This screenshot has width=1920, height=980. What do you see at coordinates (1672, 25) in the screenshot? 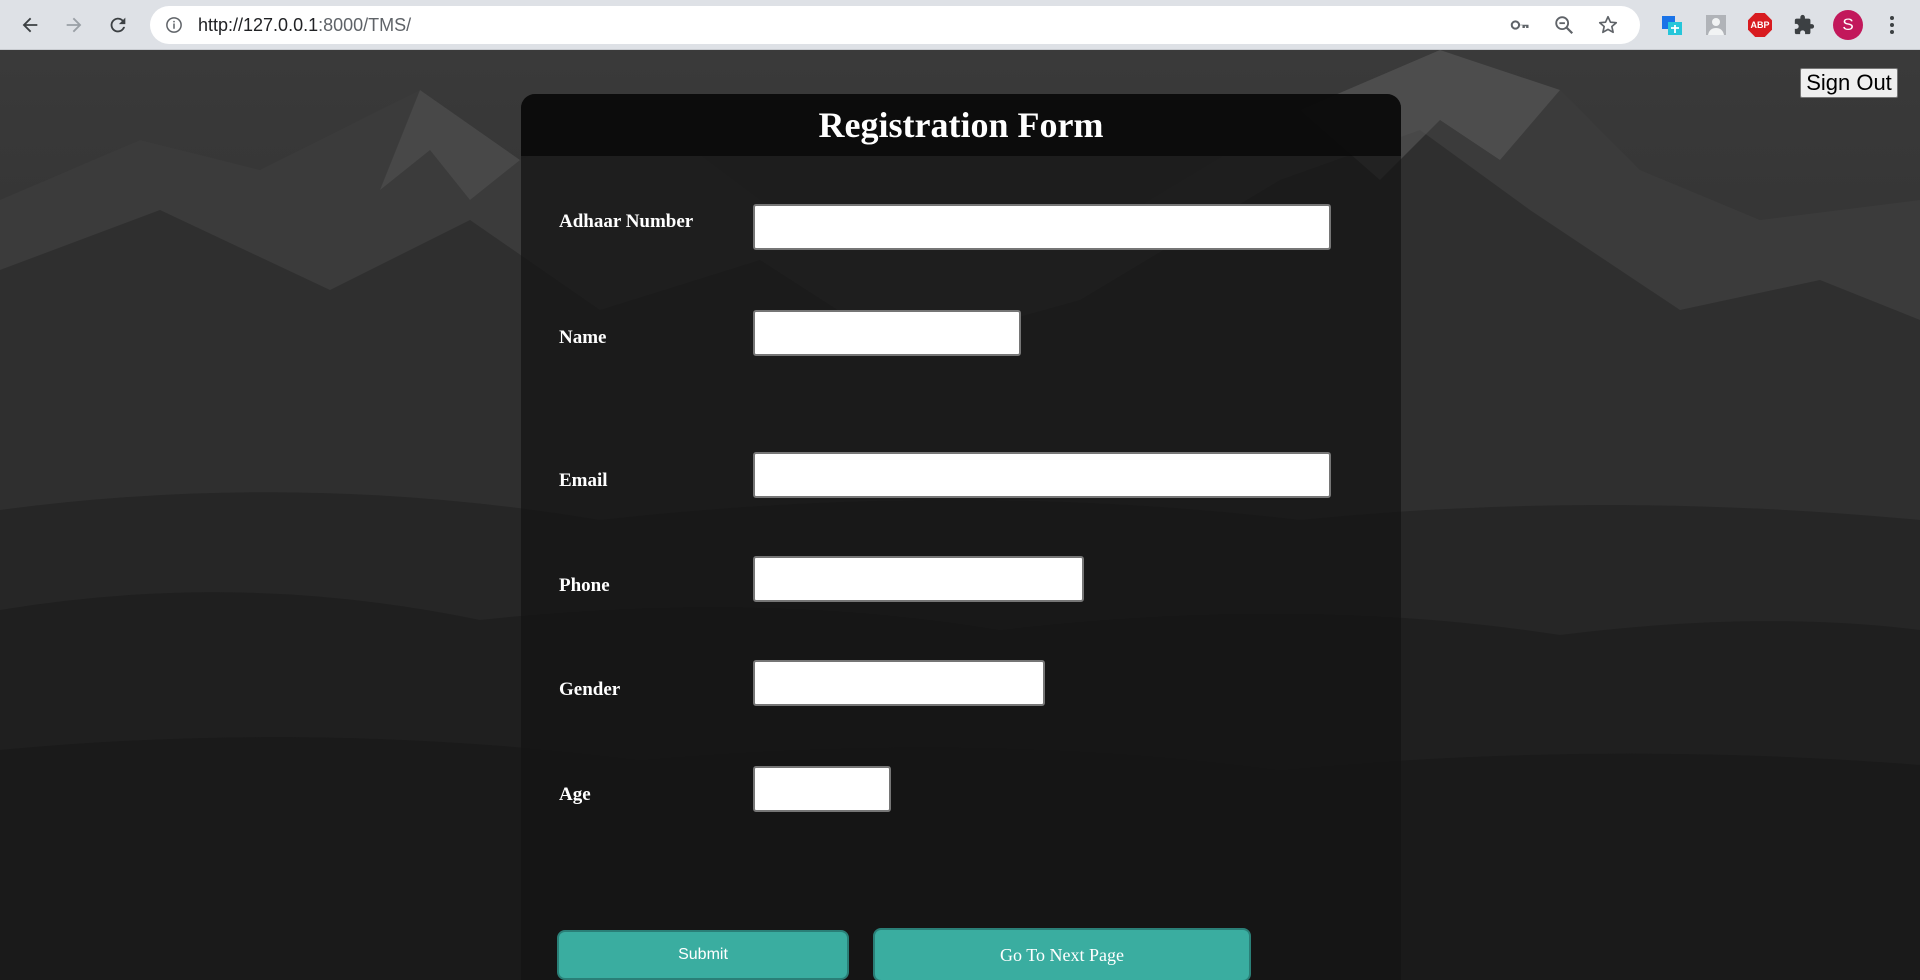
I see `translate-extension-icon` at bounding box center [1672, 25].